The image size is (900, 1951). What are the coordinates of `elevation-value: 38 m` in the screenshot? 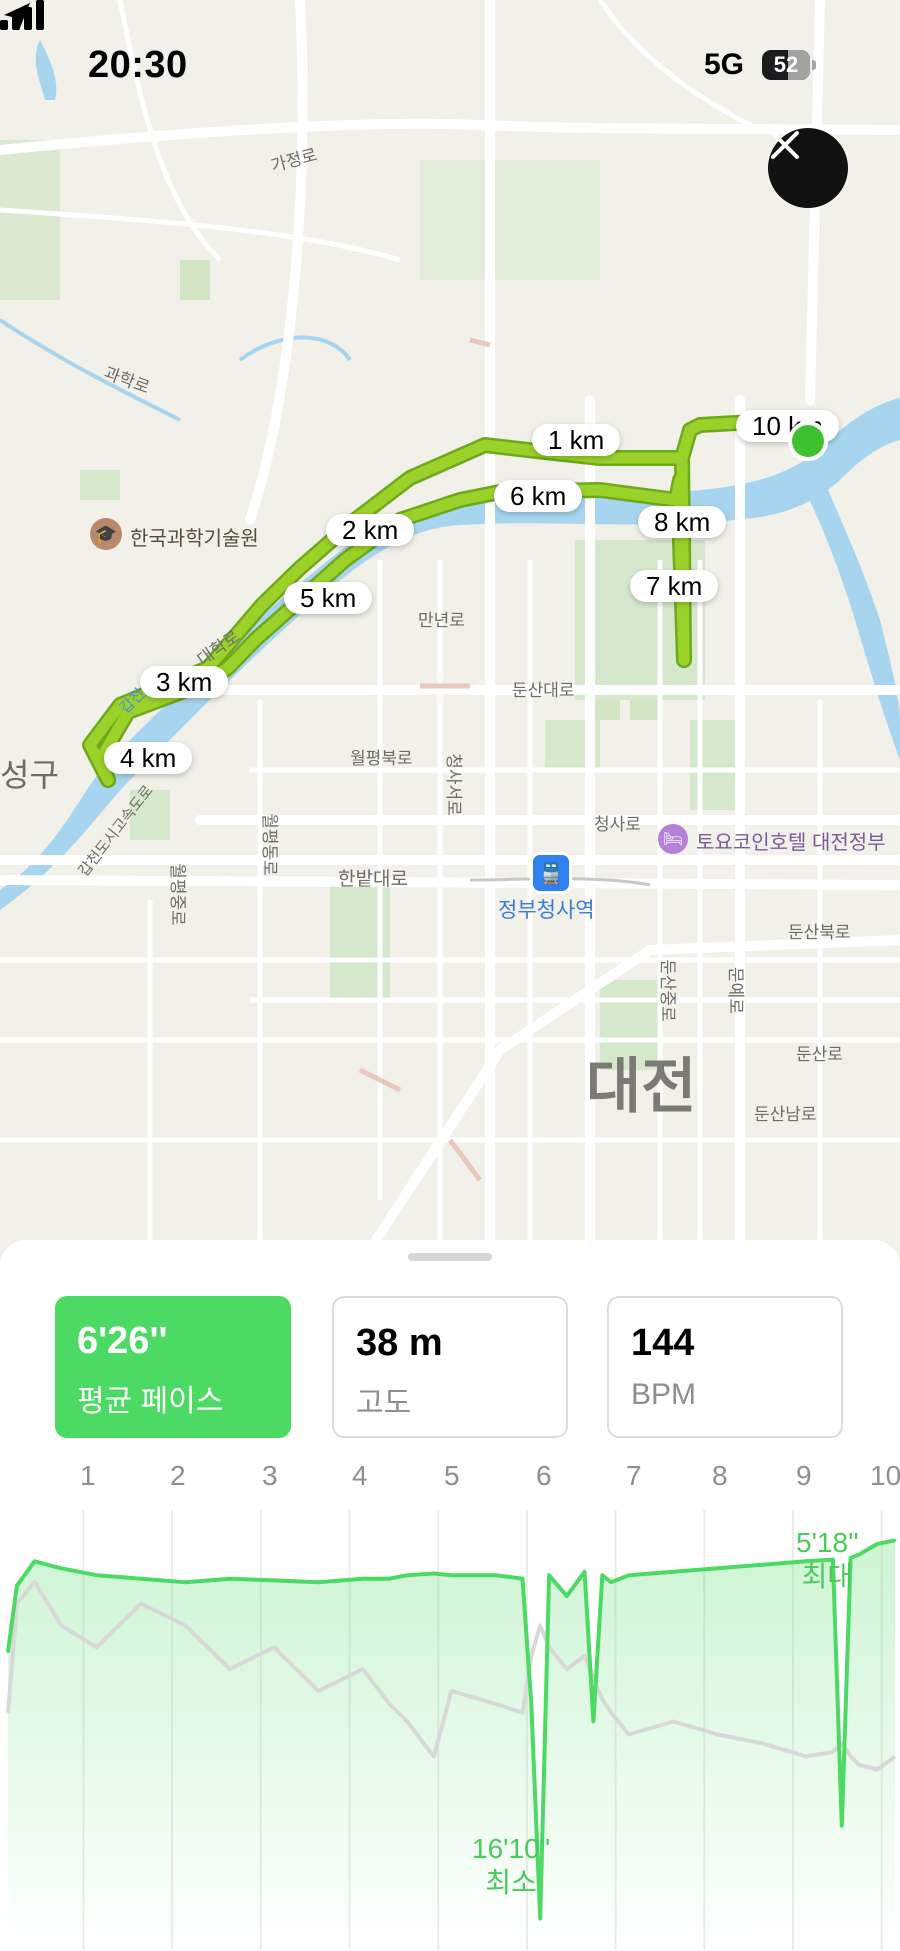 It's located at (399, 1343).